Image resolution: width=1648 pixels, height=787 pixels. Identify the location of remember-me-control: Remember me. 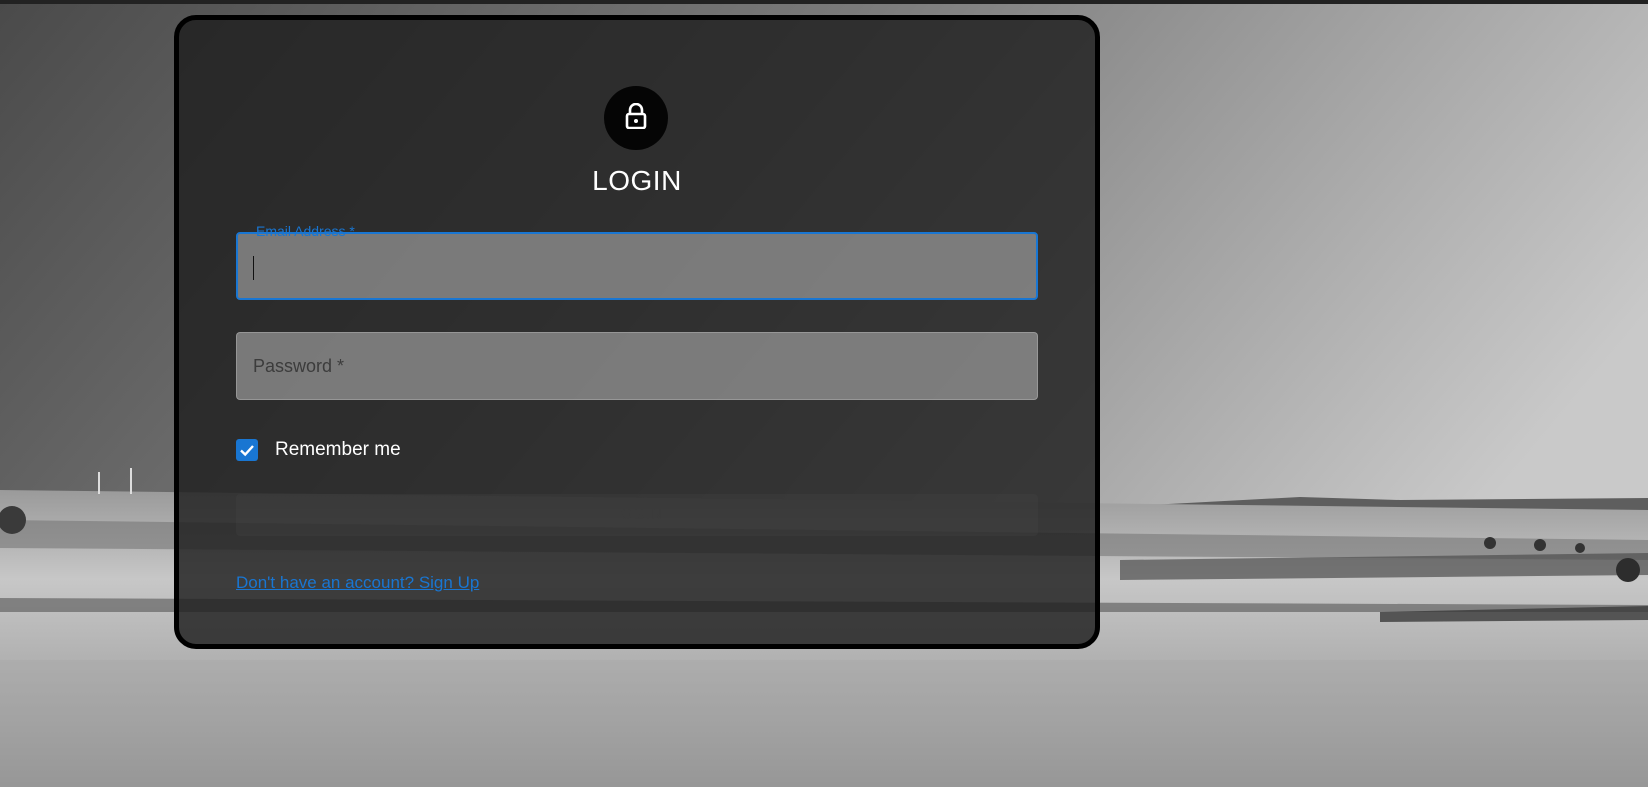
(318, 450).